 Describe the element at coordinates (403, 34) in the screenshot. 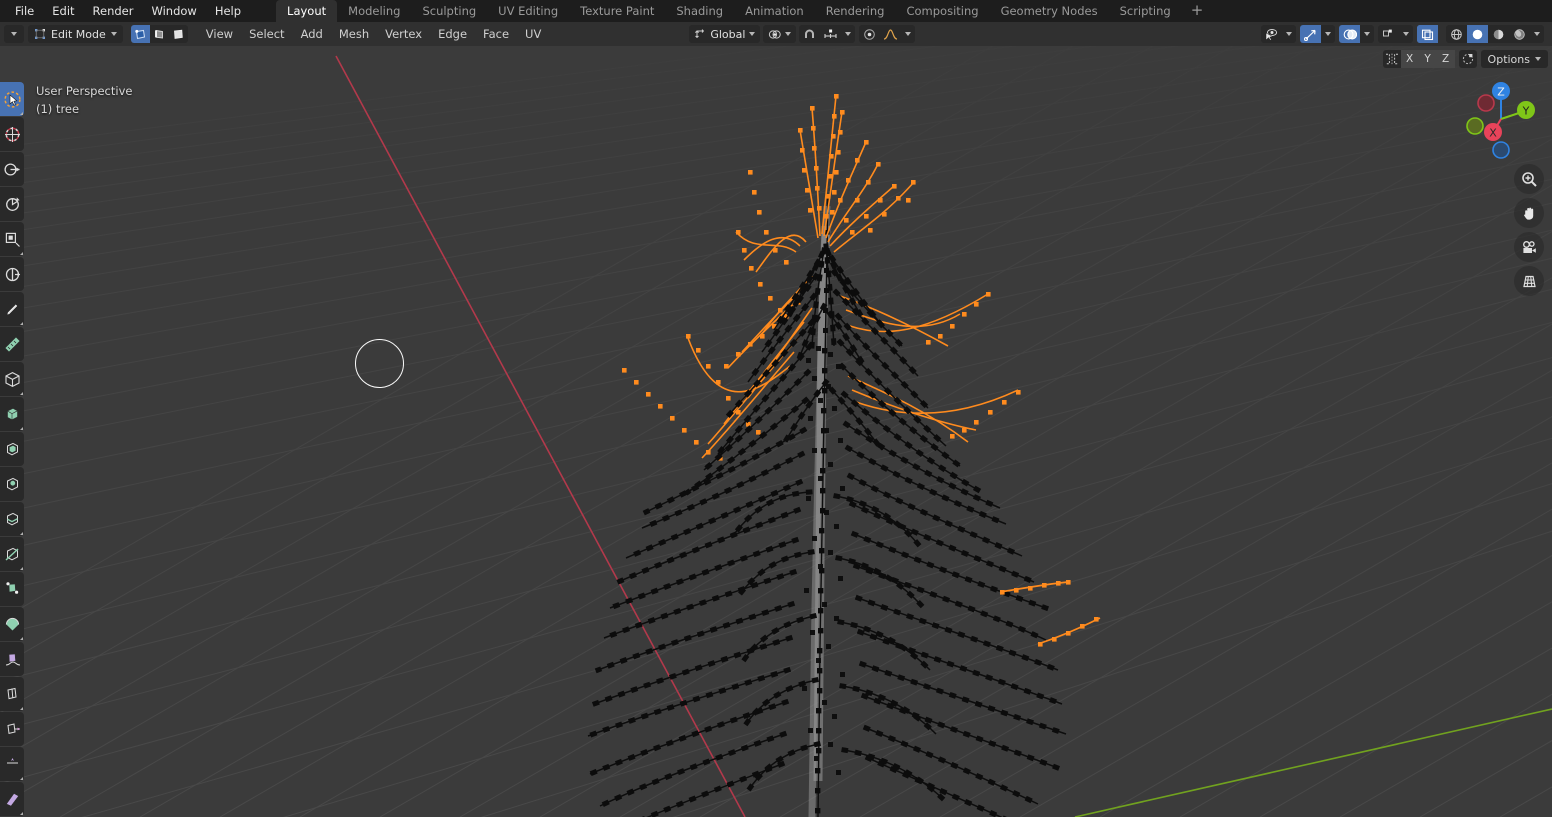

I see `header-menu-vertex: Vertex` at that location.